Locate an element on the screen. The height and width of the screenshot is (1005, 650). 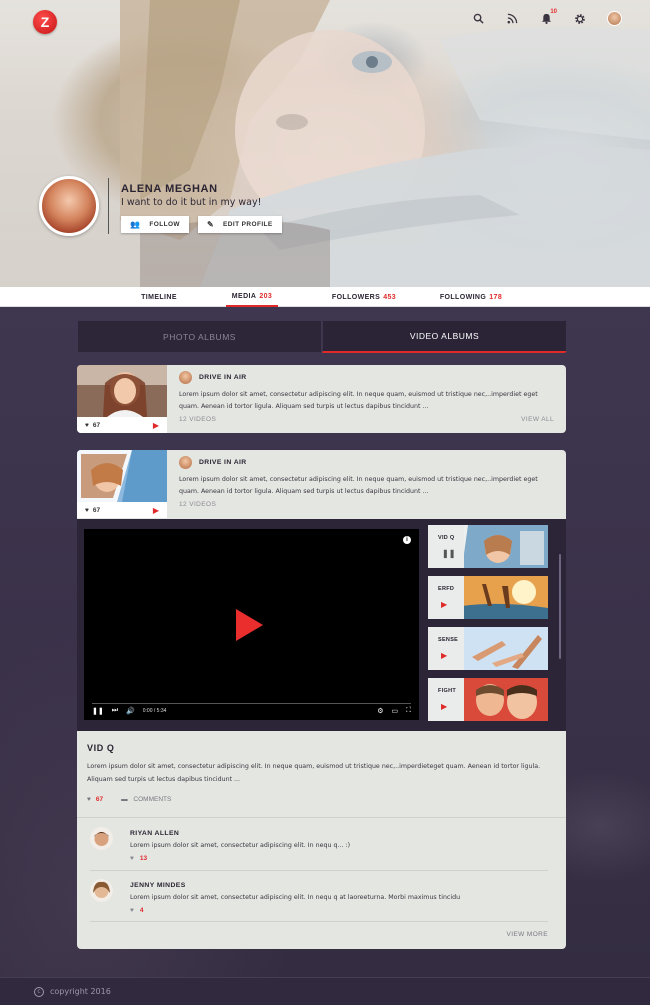
gear-icon is located at coordinates (580, 19).